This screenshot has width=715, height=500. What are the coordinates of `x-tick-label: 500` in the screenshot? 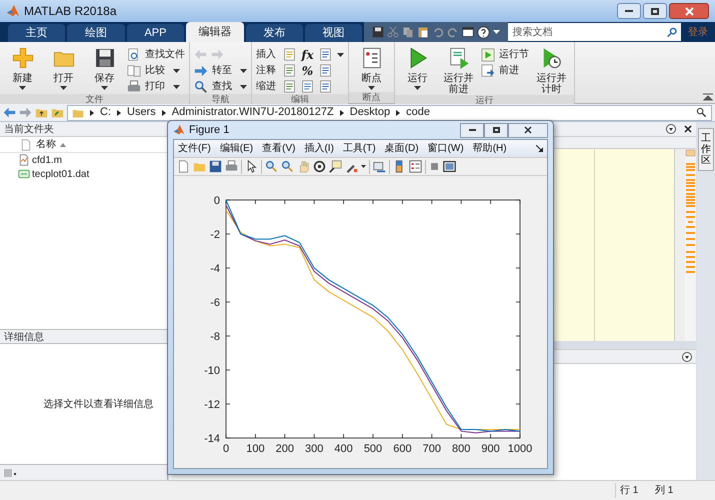 It's located at (373, 449).